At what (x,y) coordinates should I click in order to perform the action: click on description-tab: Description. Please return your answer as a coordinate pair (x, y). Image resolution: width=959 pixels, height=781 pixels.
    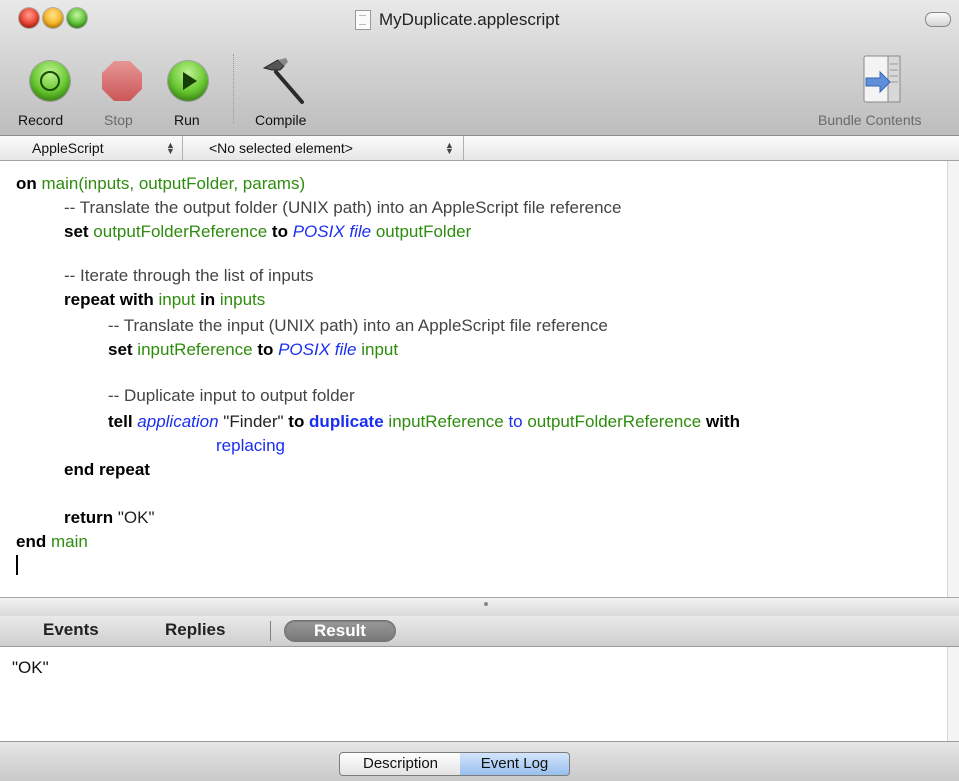
    Looking at the image, I should click on (400, 764).